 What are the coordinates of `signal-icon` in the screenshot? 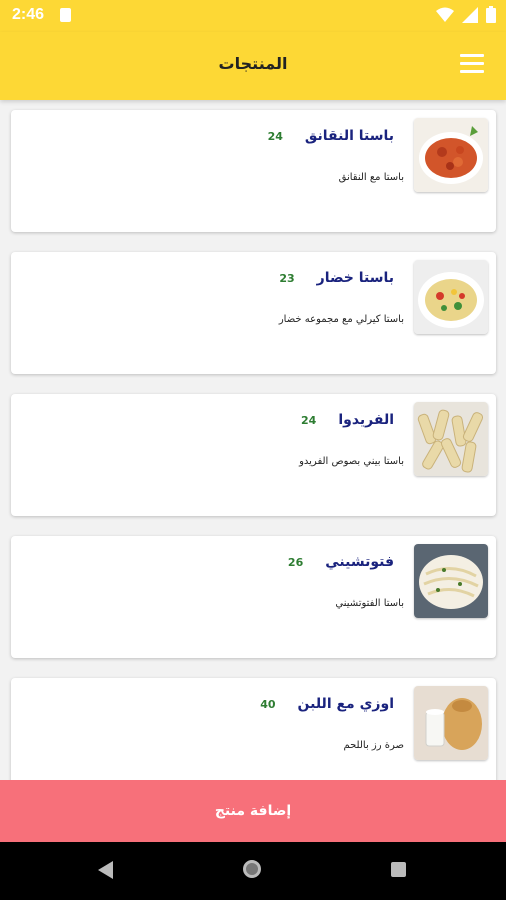 It's located at (470, 14).